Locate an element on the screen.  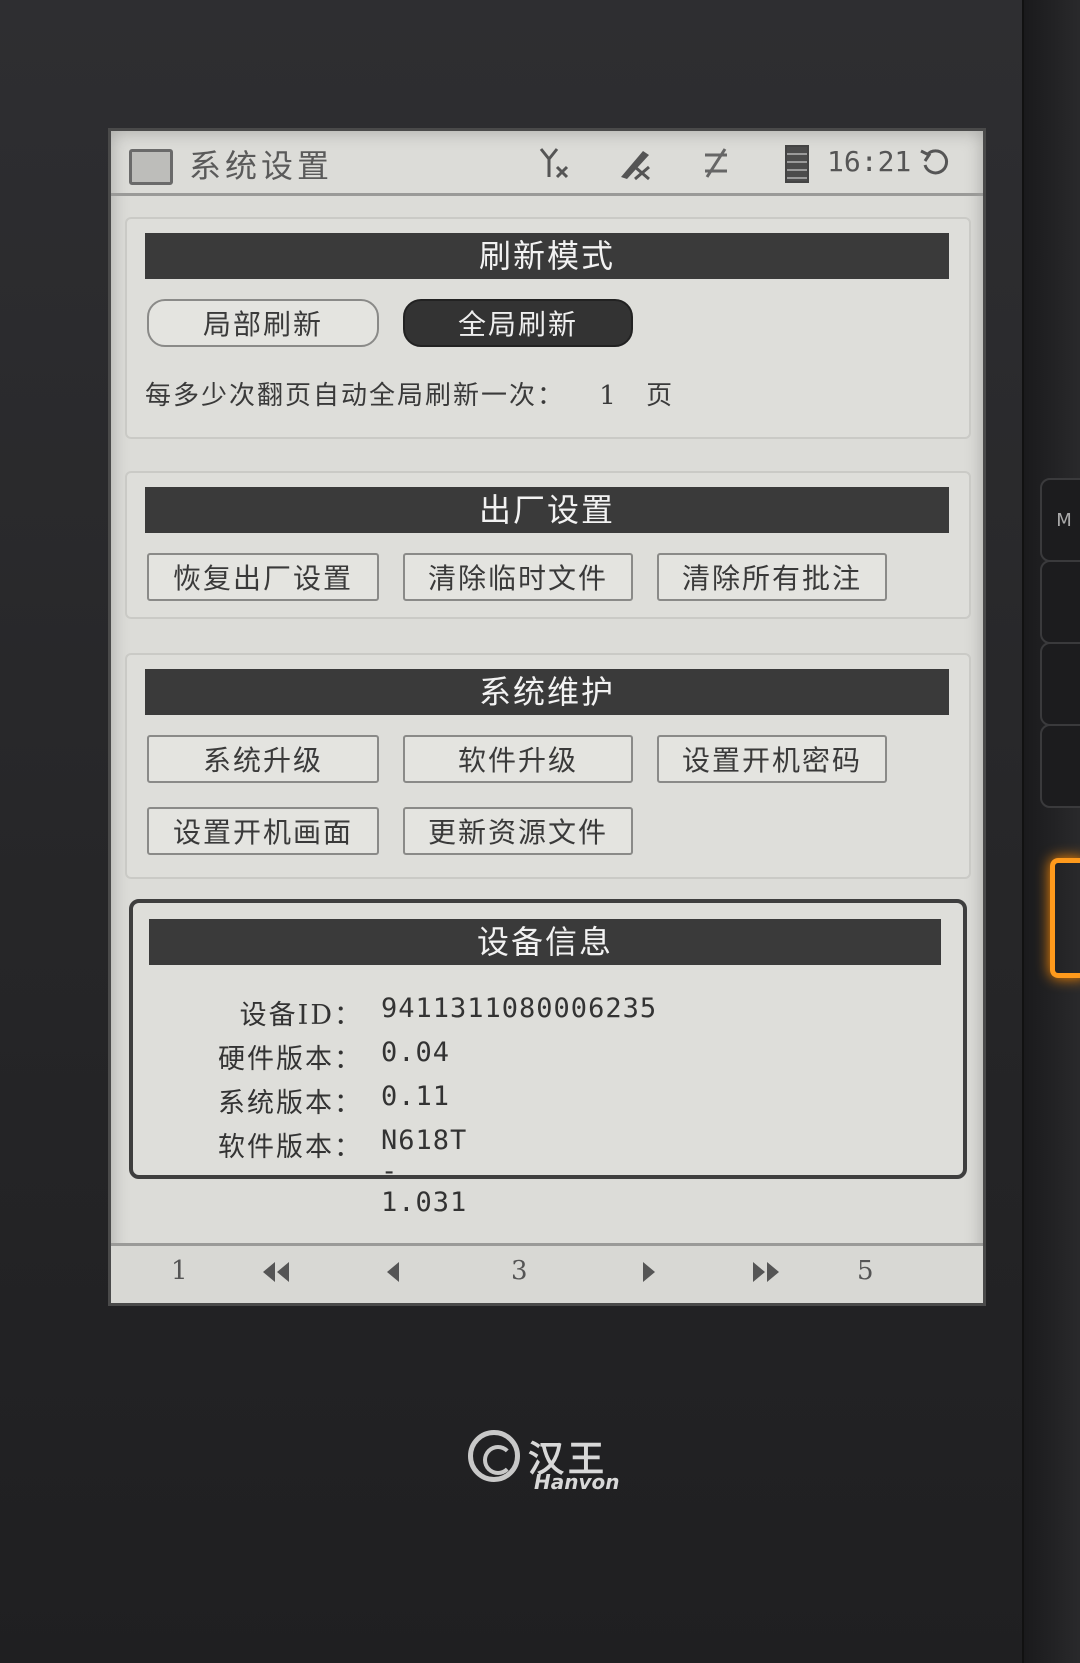
update-resources-button: 更新资源文件 is located at coordinates (518, 831).